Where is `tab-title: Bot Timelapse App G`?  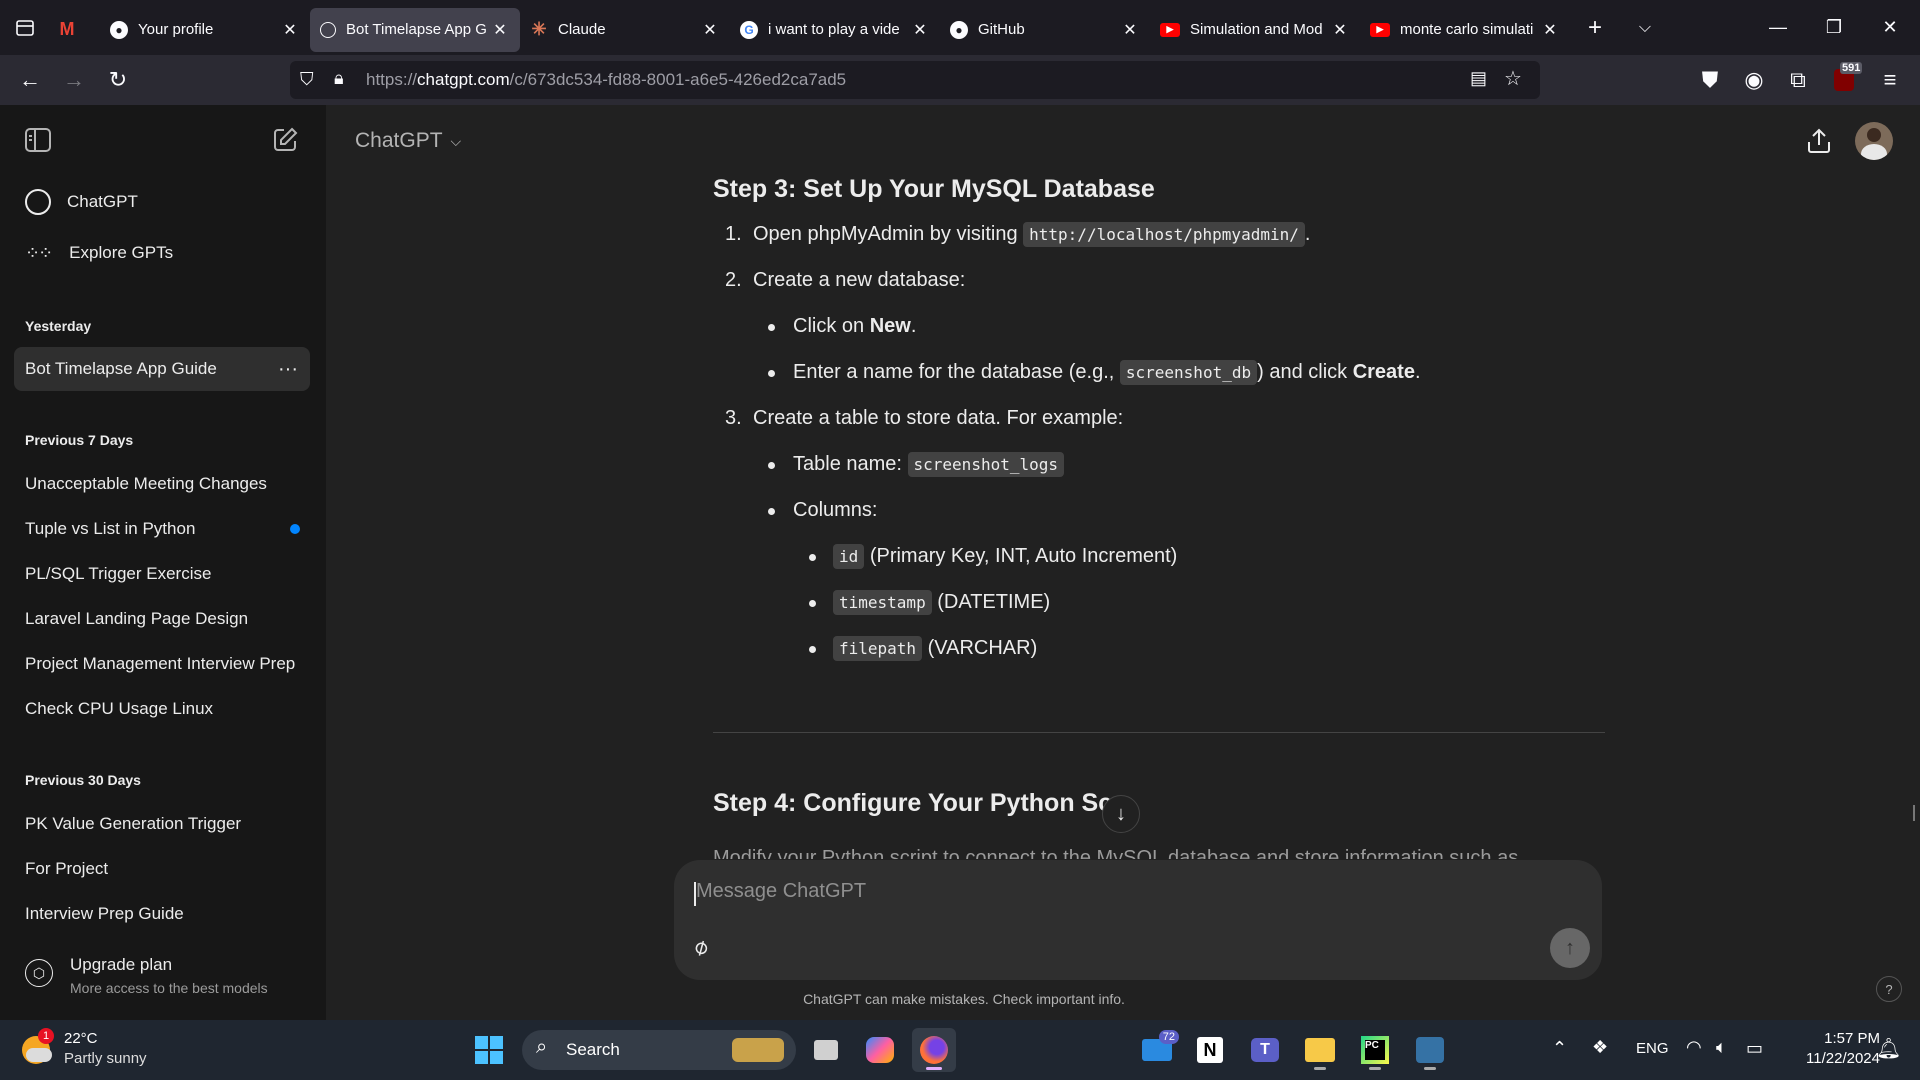 tab-title: Bot Timelapse App G is located at coordinates (416, 29).